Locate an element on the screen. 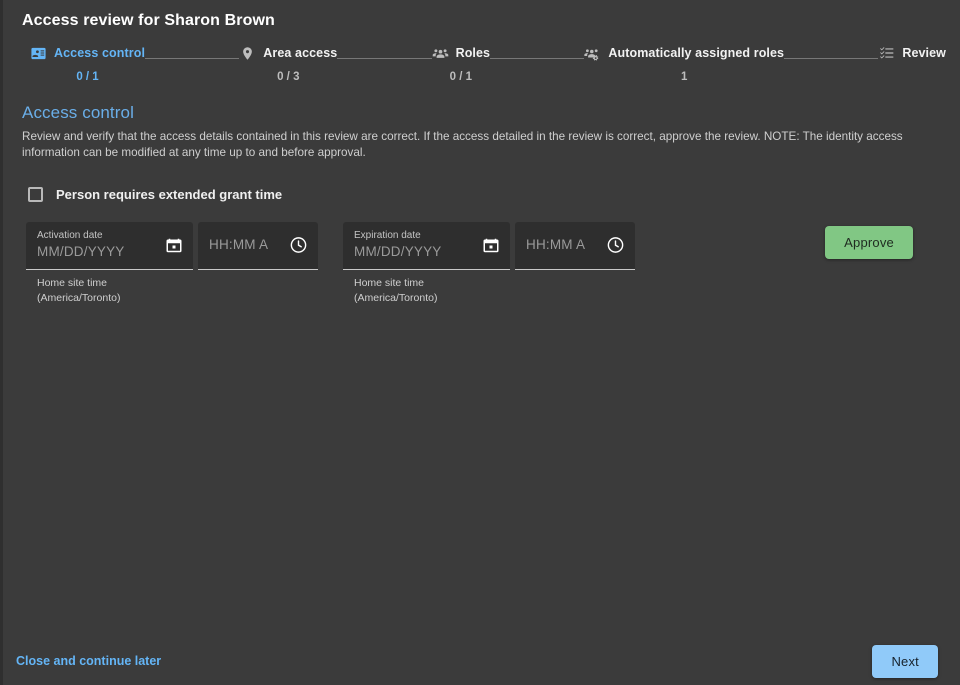 The image size is (960, 685). extended-grant-time-label: Person requires extended grant time is located at coordinates (169, 194).